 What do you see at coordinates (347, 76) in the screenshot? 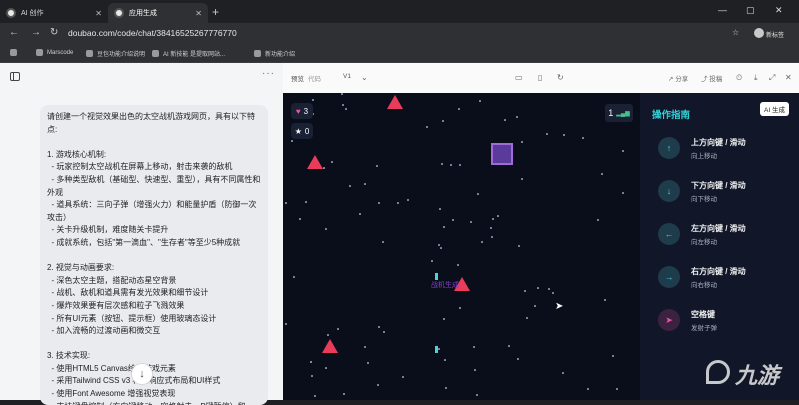
I see `version-select: V1` at bounding box center [347, 76].